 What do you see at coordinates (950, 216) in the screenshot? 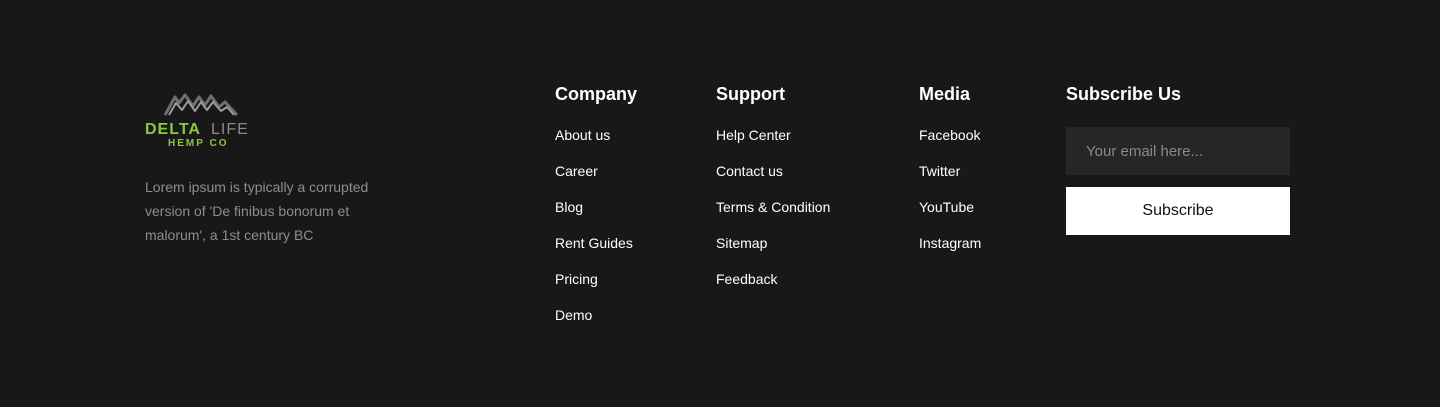
I see `link-youtube: YouTube` at bounding box center [950, 216].